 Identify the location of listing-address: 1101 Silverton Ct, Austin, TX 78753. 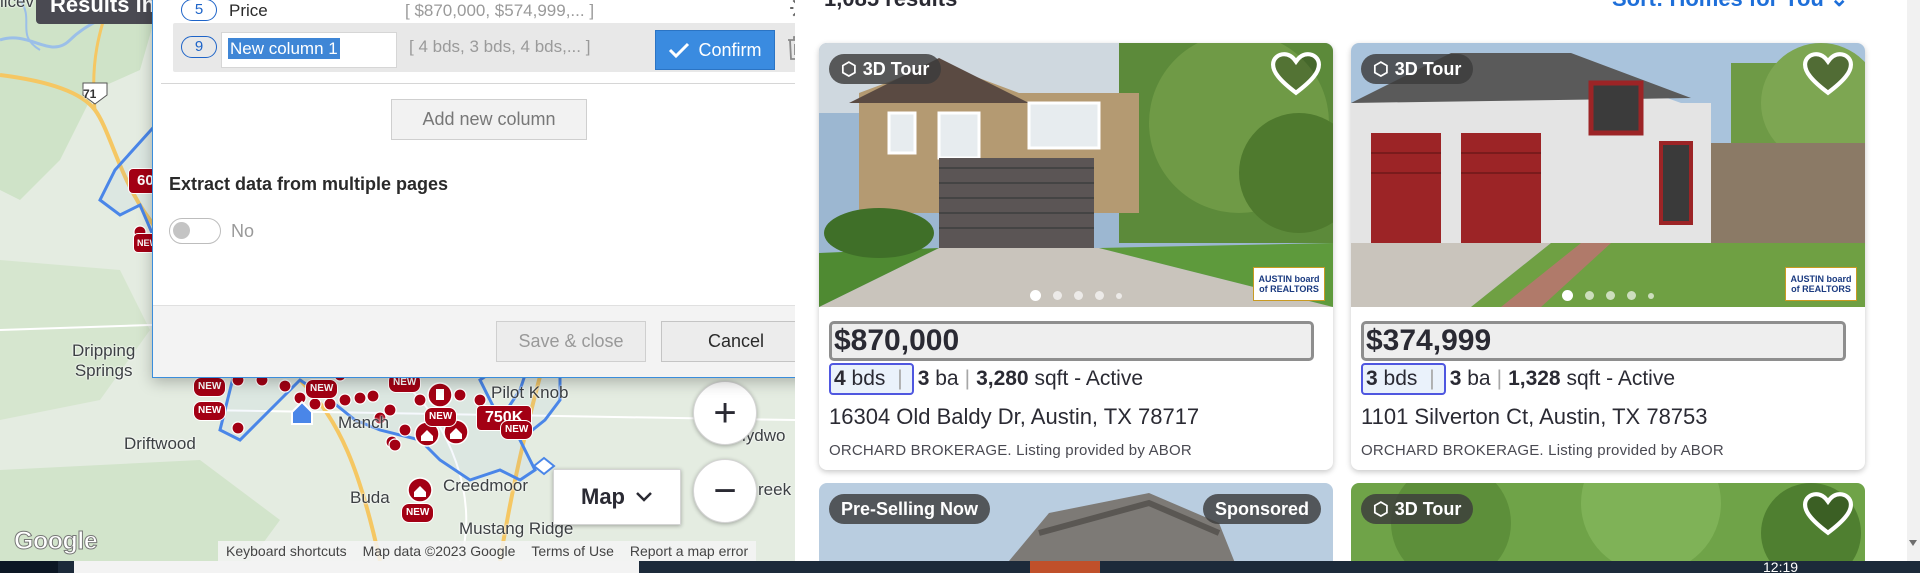
(1534, 417).